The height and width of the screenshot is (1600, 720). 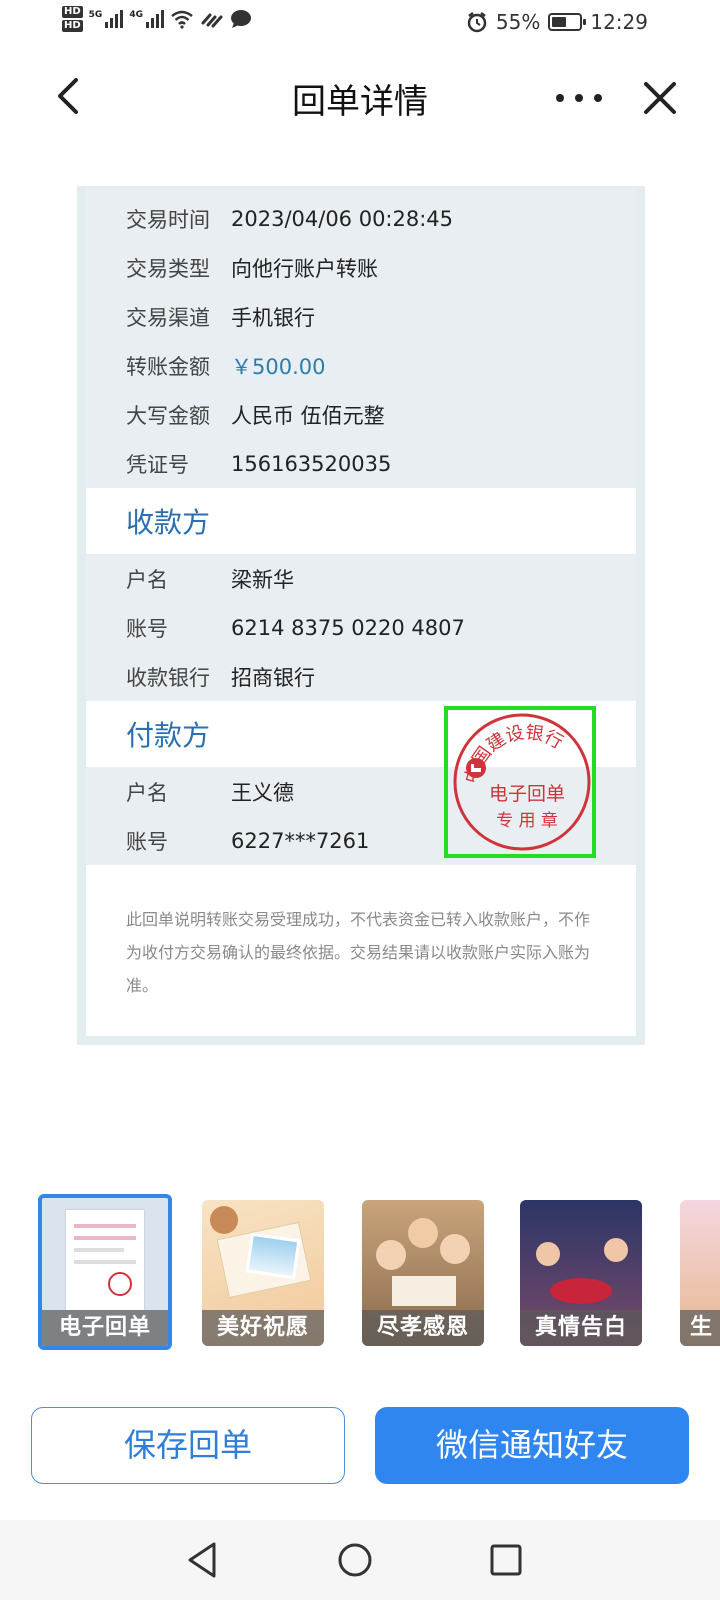 What do you see at coordinates (262, 579) in the screenshot?
I see `row-value: 梁新华` at bounding box center [262, 579].